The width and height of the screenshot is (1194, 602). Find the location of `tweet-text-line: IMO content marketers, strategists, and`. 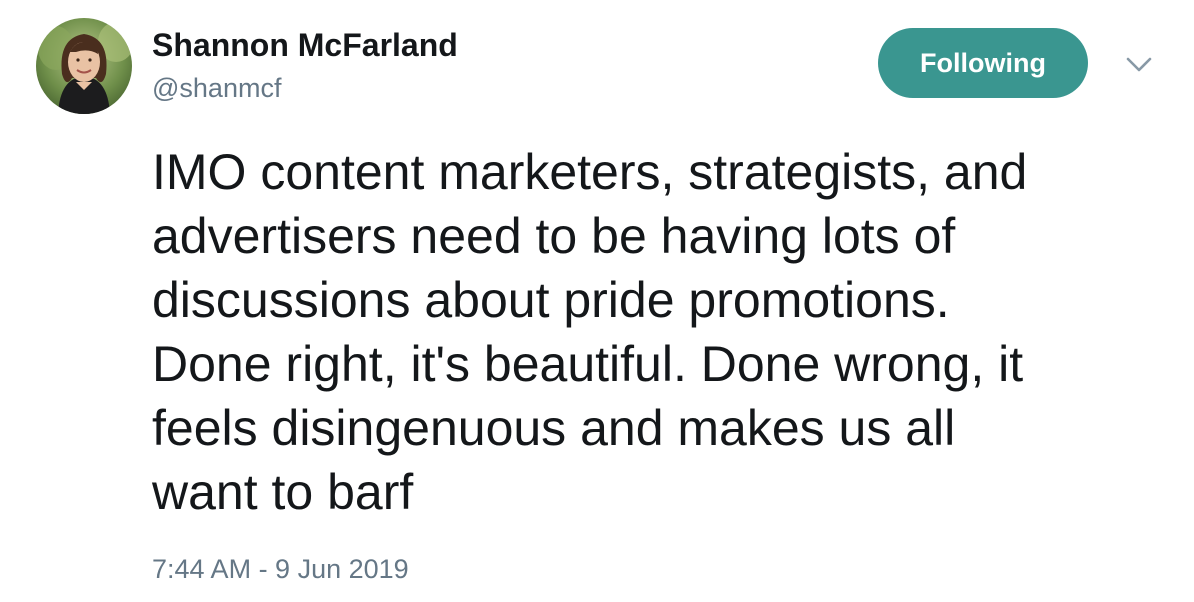

tweet-text-line: IMO content marketers, strategists, and is located at coordinates (590, 172).